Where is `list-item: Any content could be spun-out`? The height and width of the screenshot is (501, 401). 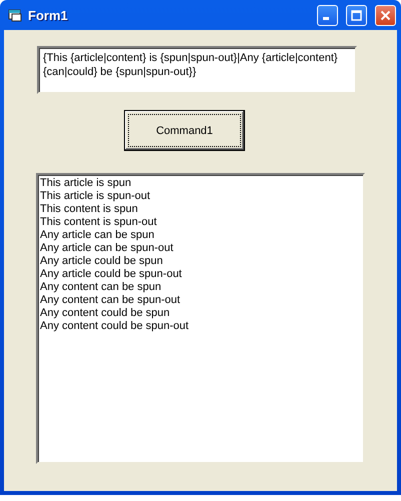 list-item: Any content could be spun-out is located at coordinates (200, 326).